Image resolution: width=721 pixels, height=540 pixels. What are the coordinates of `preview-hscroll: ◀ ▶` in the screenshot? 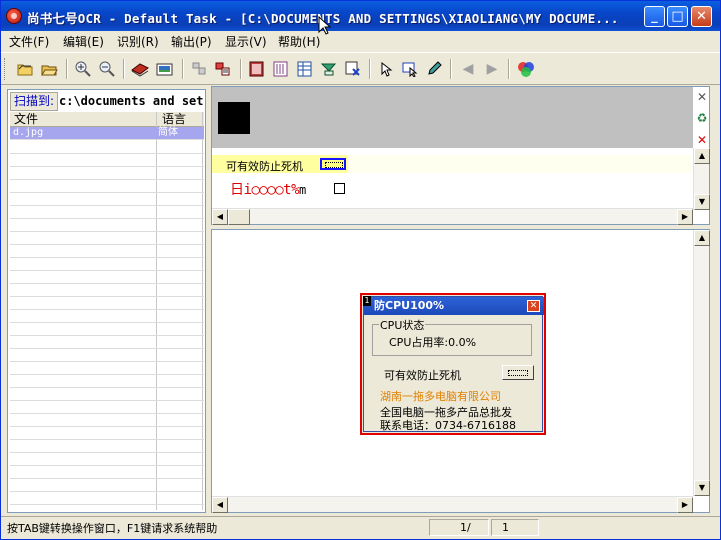 It's located at (452, 504).